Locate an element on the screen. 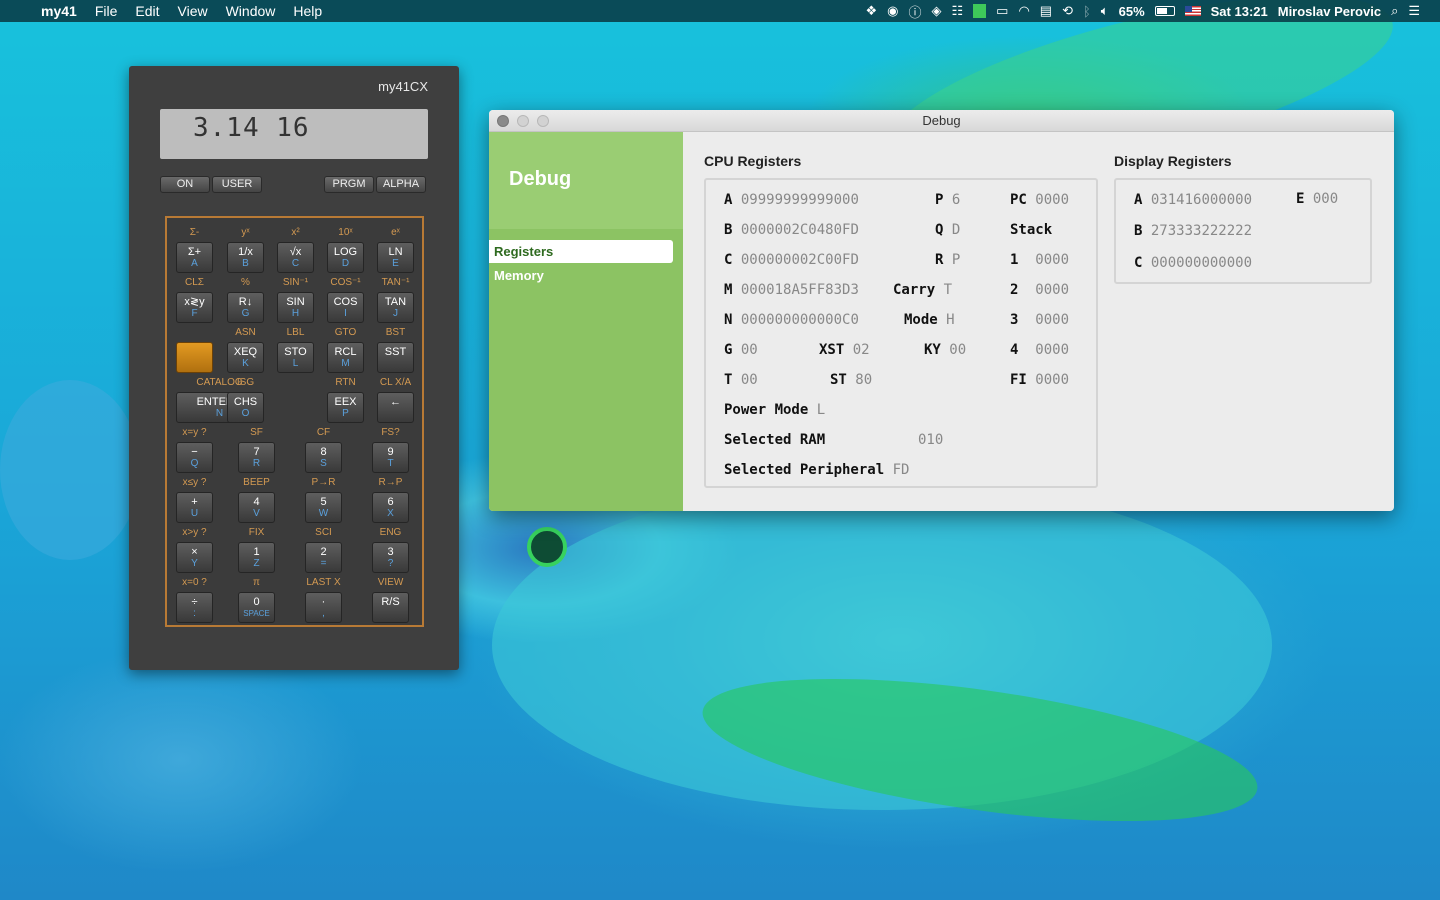 This screenshot has height=900, width=1440. cpu-registers-title: CPU Registers is located at coordinates (753, 161).